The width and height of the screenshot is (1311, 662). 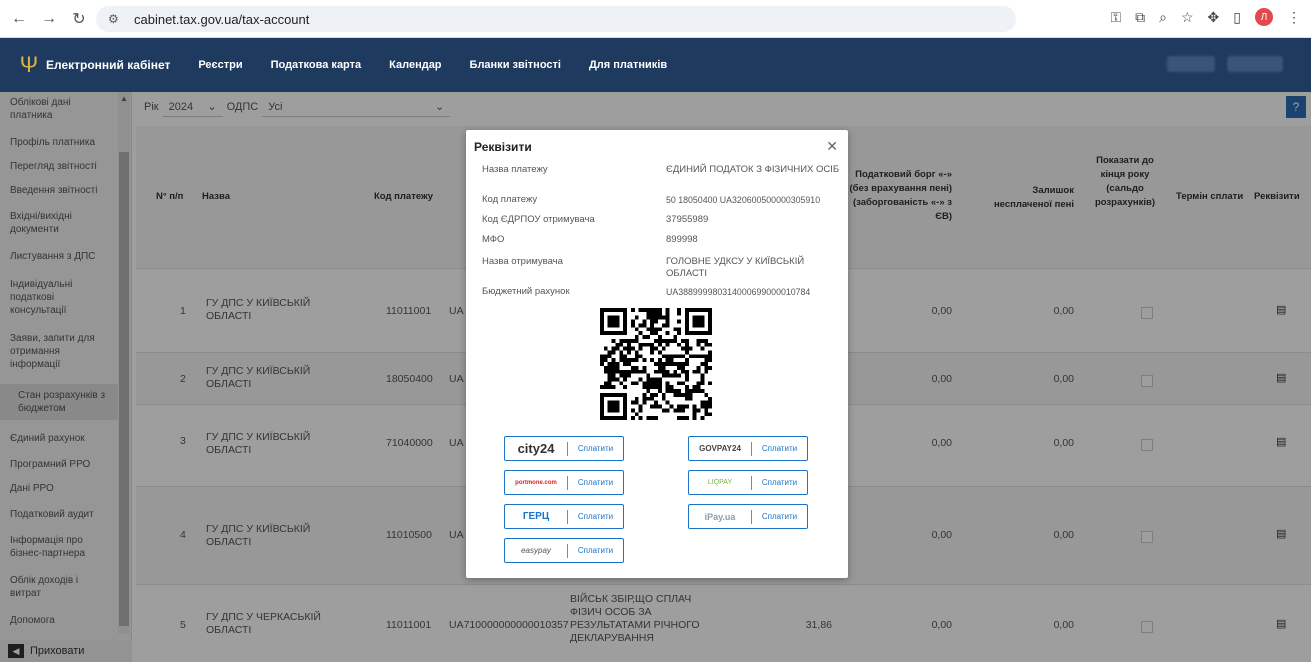 What do you see at coordinates (1237, 17) in the screenshot?
I see `sidepanel-icon: ▯` at bounding box center [1237, 17].